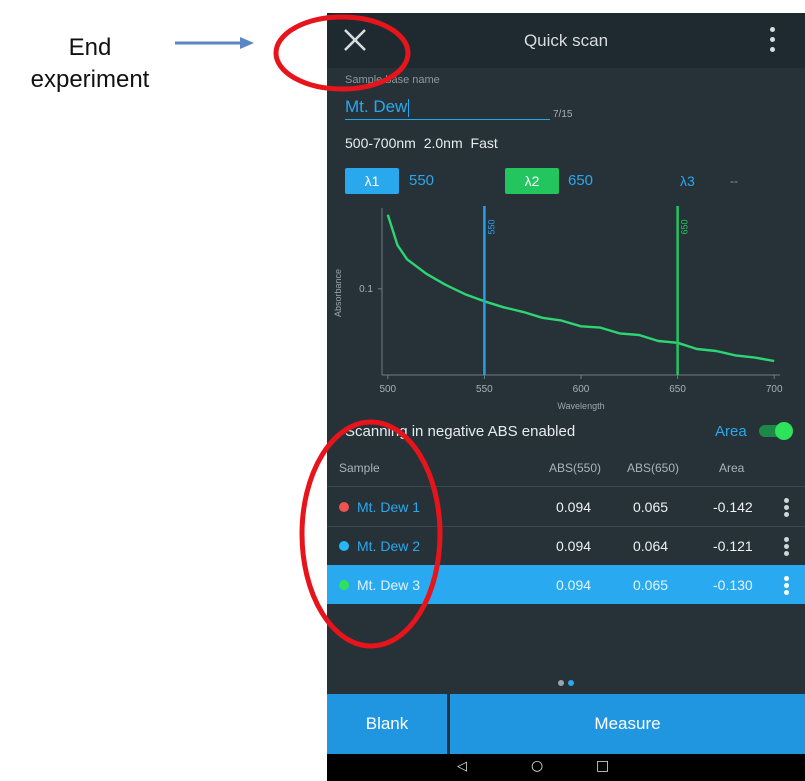 The image size is (805, 781). What do you see at coordinates (372, 181) in the screenshot?
I see `lambda1-chip: λ1` at bounding box center [372, 181].